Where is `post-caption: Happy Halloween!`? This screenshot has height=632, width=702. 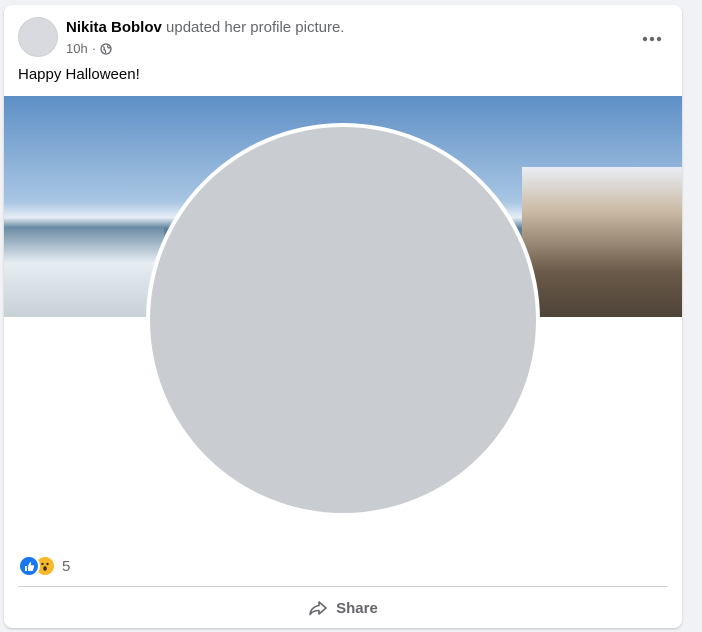 post-caption: Happy Halloween! is located at coordinates (79, 74).